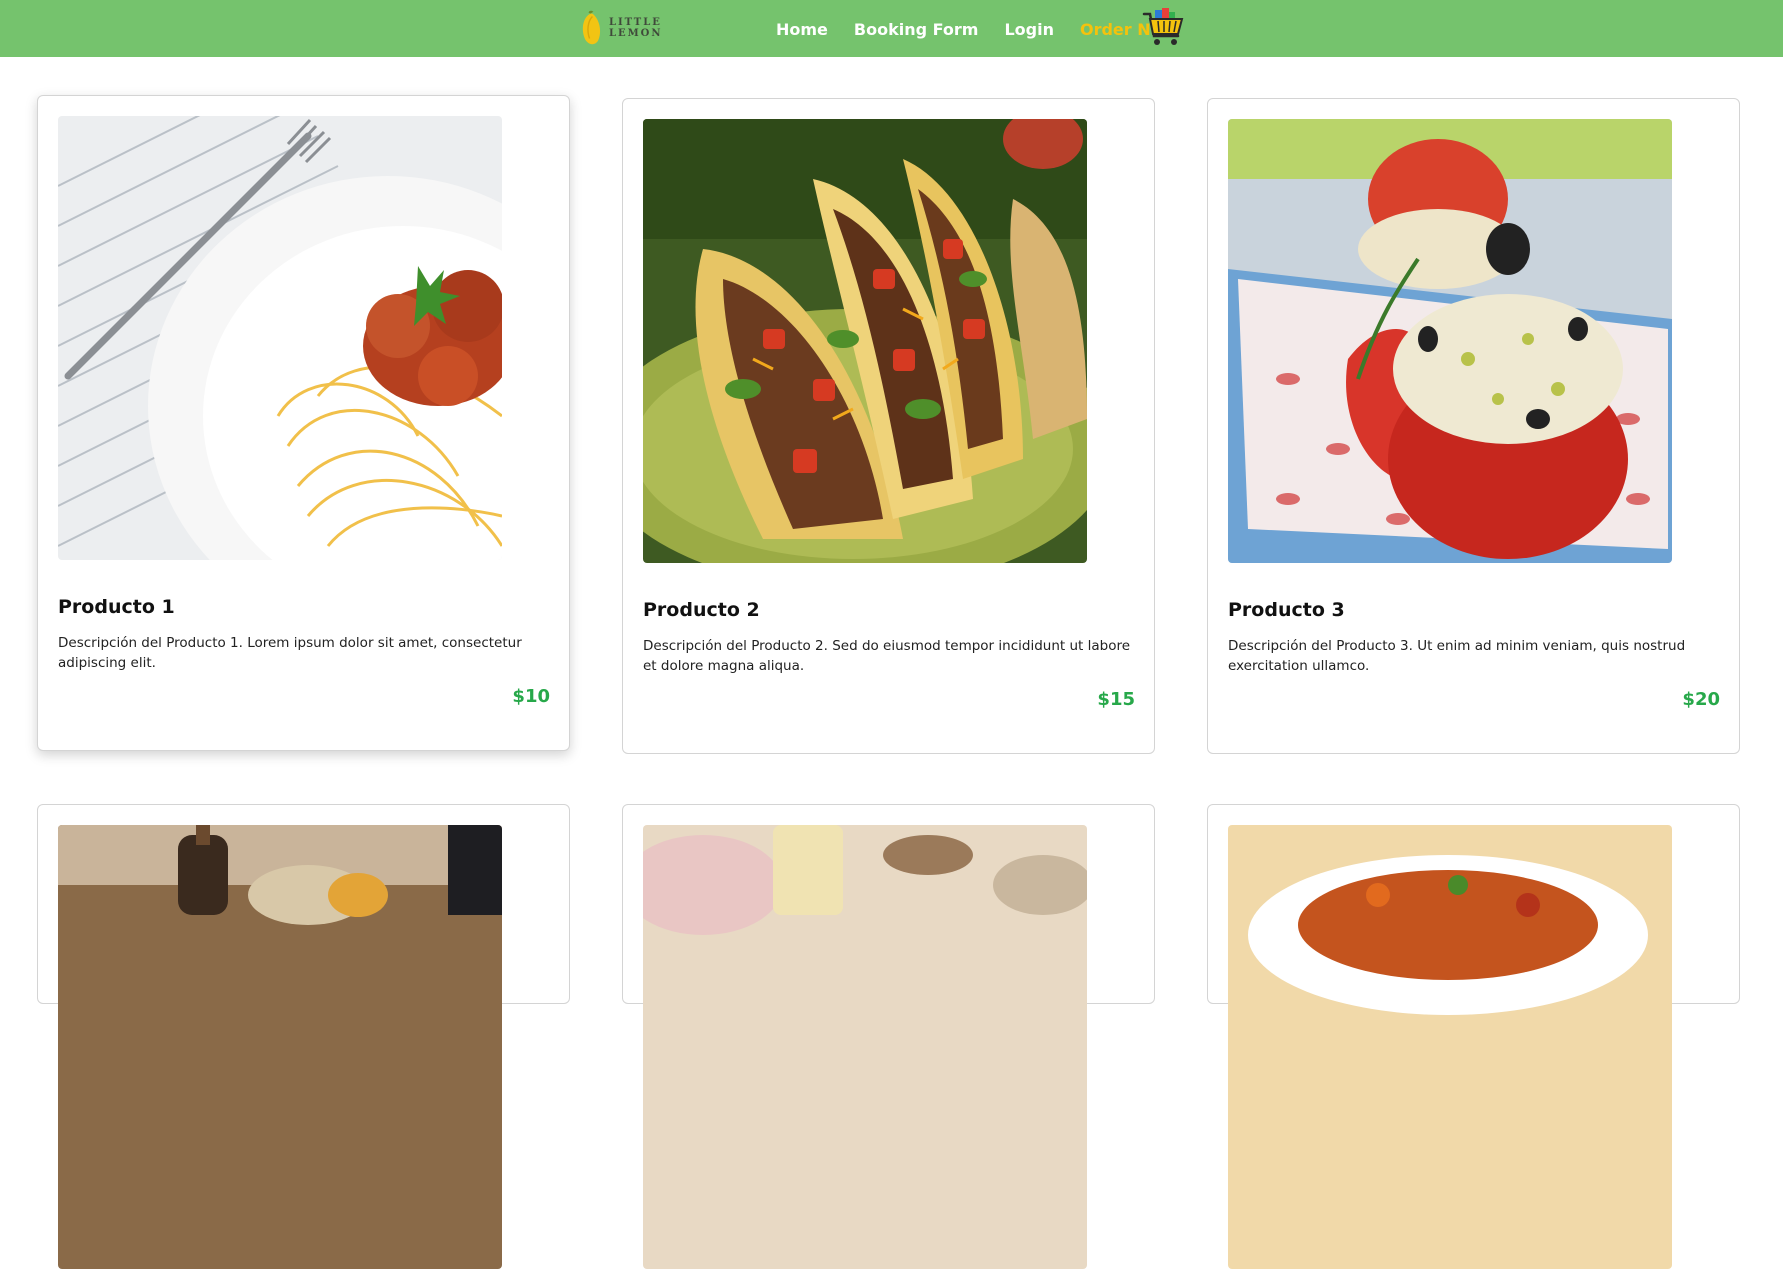  Describe the element at coordinates (635, 28) in the screenshot. I see `brand-name: LITTLE LEMON` at that location.